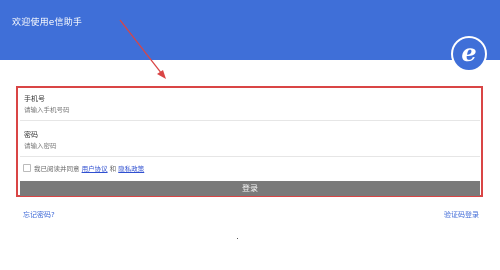  I want to click on agree-checkbox, so click(27, 168).